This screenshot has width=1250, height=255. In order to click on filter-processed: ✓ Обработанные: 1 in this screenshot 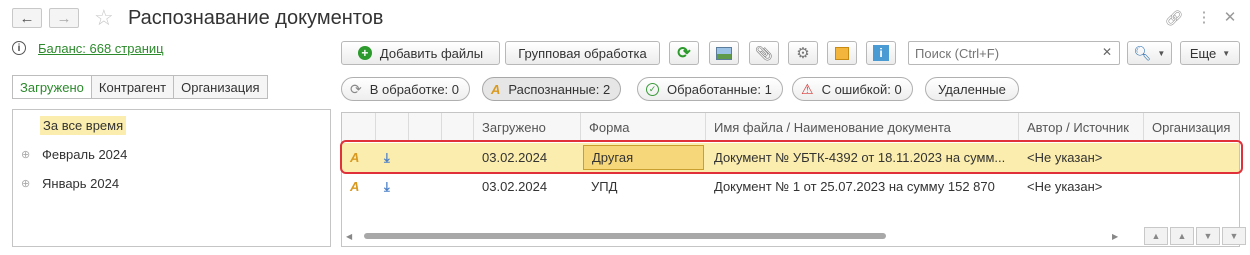, I will do `click(710, 89)`.